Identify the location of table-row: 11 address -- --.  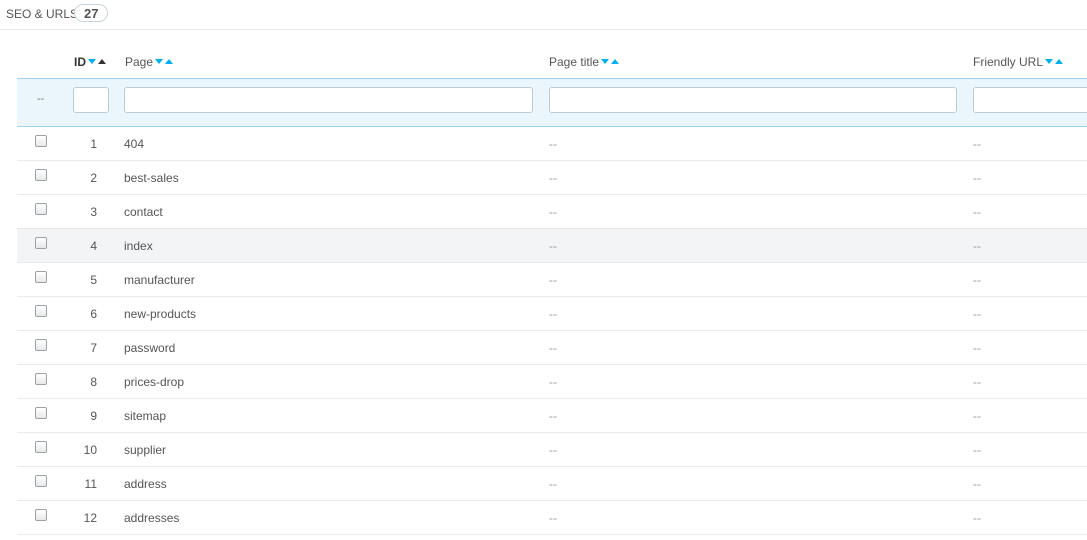
(552, 484).